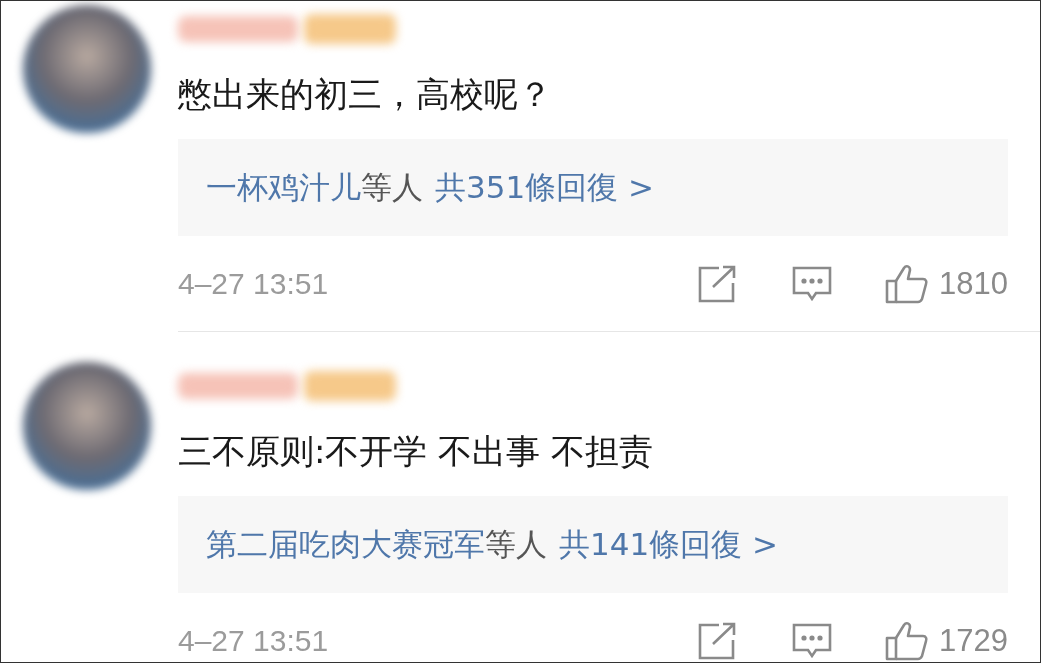 Image resolution: width=1041 pixels, height=663 pixels. I want to click on replies-link: 第二届吃肉大赛冠军等人 共141條回復 >, so click(593, 544).